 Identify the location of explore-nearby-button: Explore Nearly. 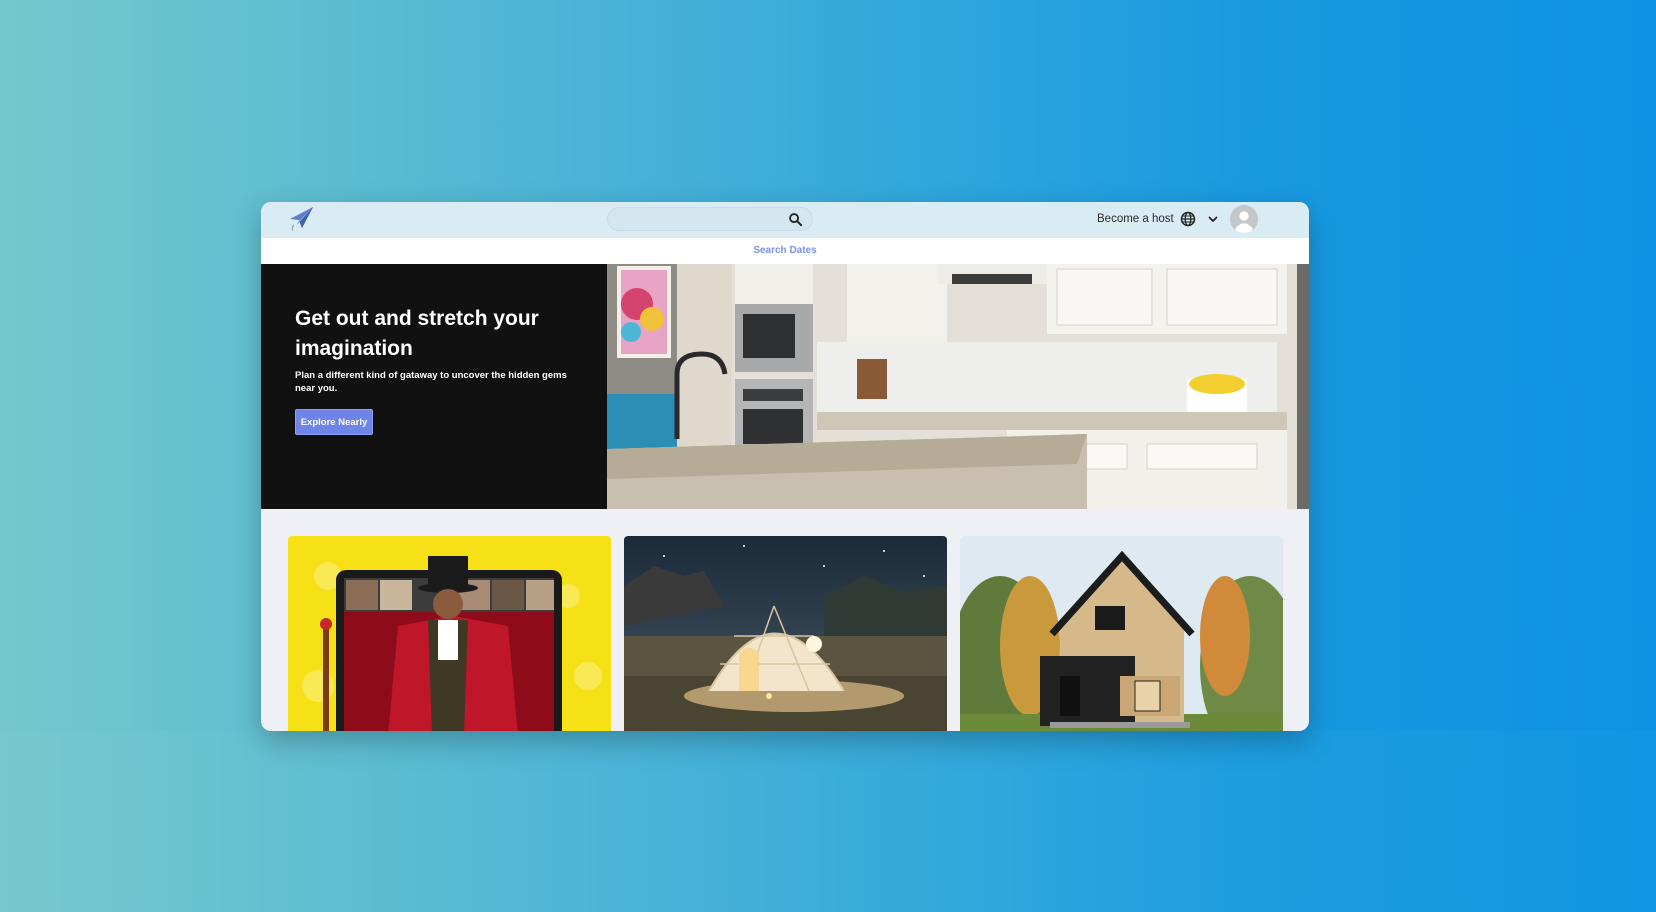
(334, 422).